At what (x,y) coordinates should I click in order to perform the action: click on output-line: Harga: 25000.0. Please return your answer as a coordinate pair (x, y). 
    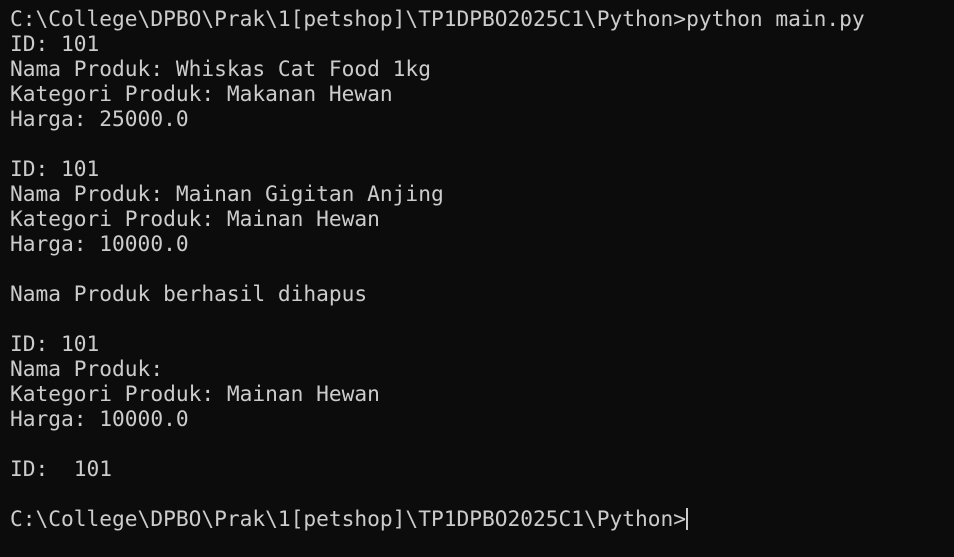
    Looking at the image, I should click on (99, 118).